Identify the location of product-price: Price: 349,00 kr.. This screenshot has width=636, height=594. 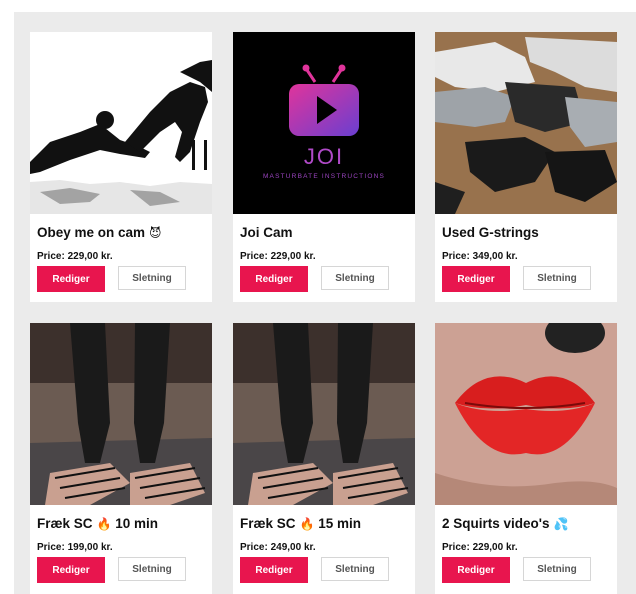
(480, 256).